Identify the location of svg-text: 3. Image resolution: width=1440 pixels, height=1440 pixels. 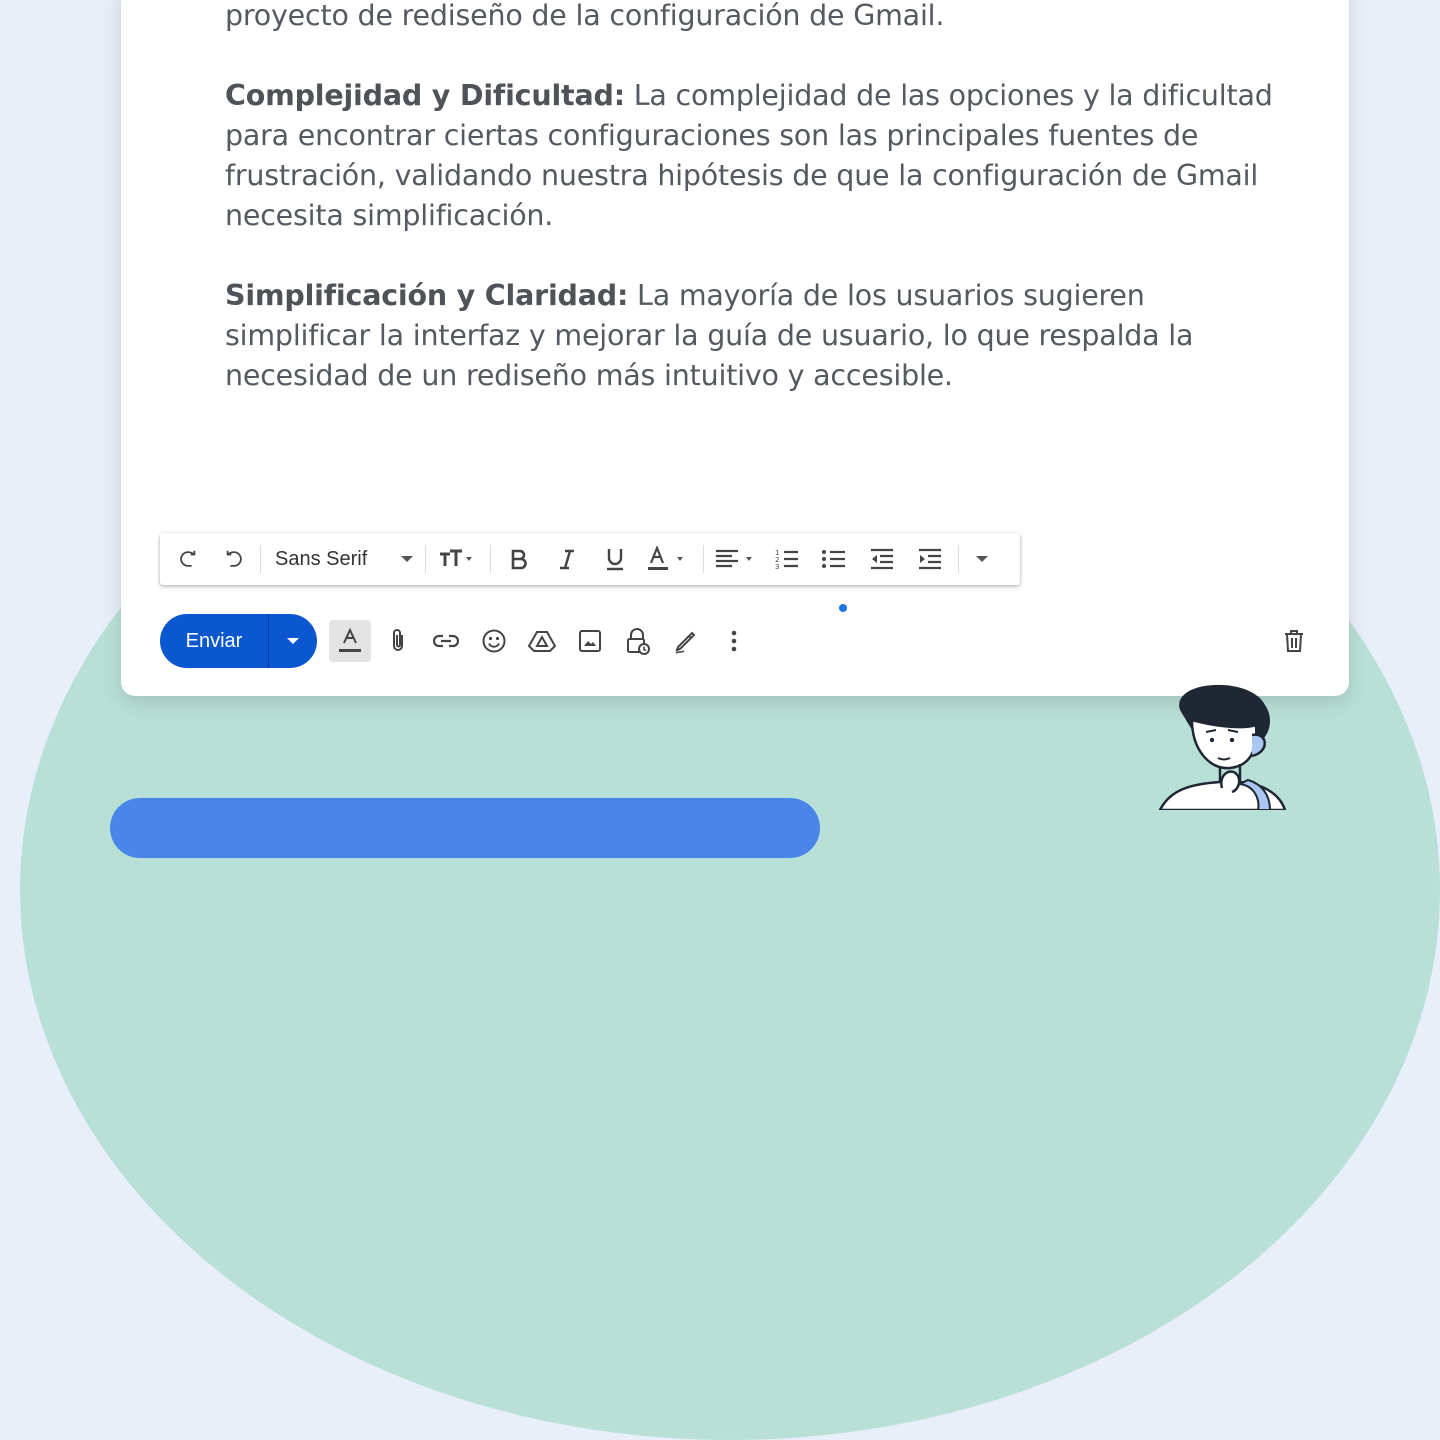
(777, 566).